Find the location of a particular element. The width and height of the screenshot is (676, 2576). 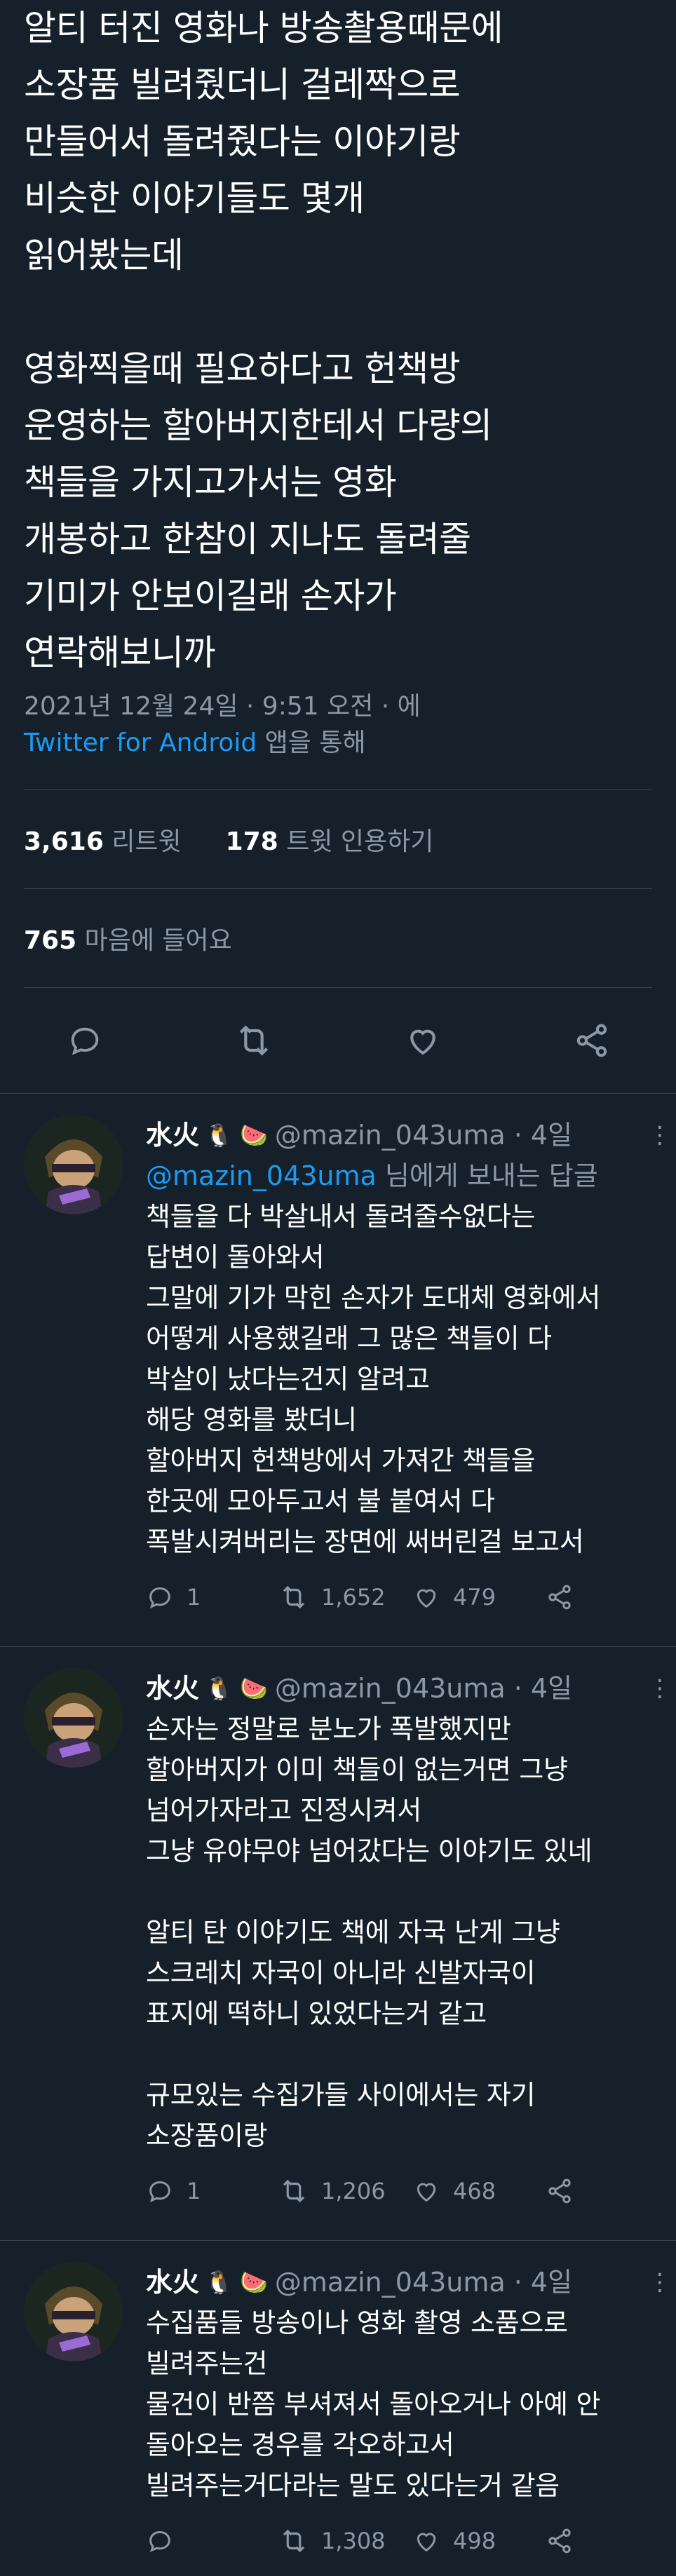

reply-actions: 1 1,652 479 is located at coordinates (411, 1597).